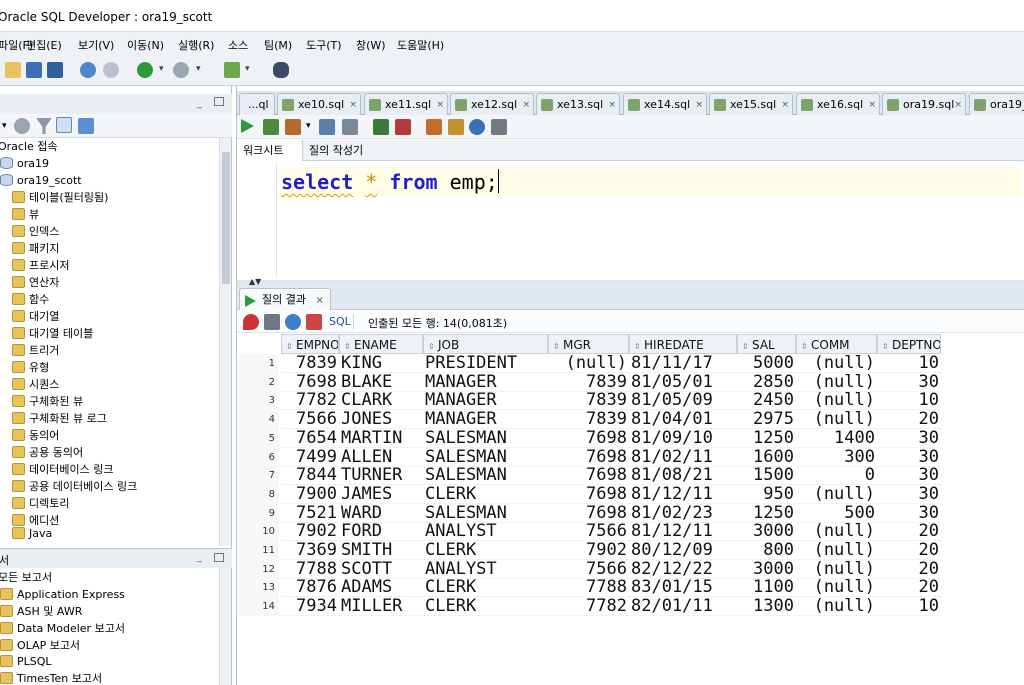  I want to click on row-number: 1, so click(259, 363).